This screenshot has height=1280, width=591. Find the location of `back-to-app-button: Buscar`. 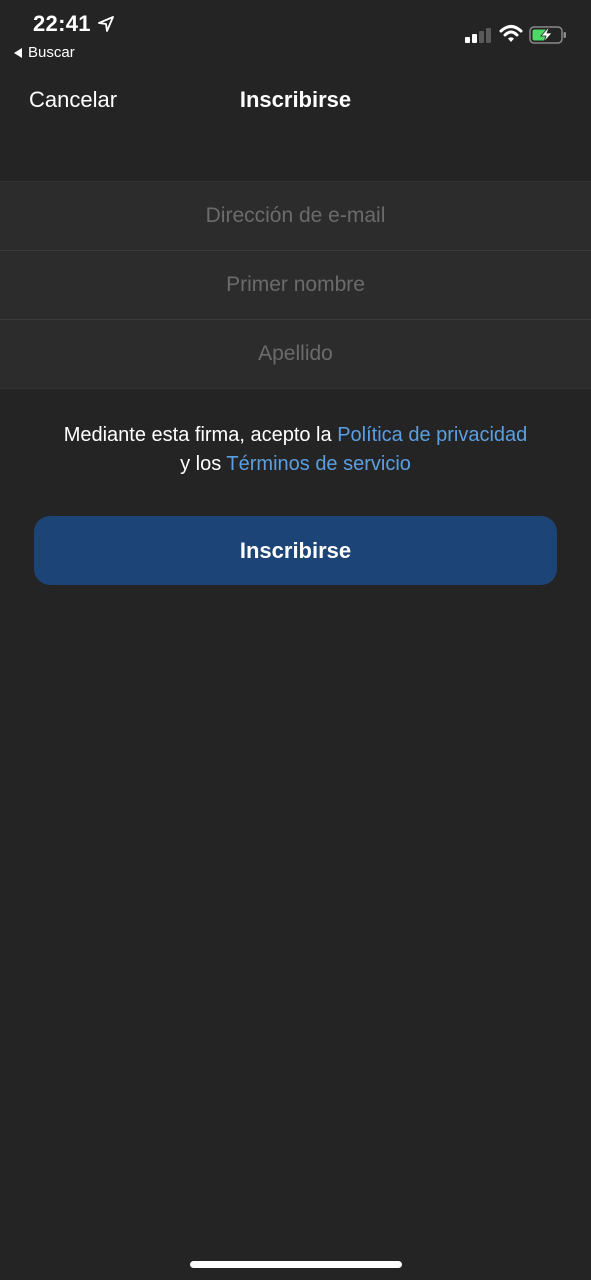

back-to-app-button: Buscar is located at coordinates (44, 52).